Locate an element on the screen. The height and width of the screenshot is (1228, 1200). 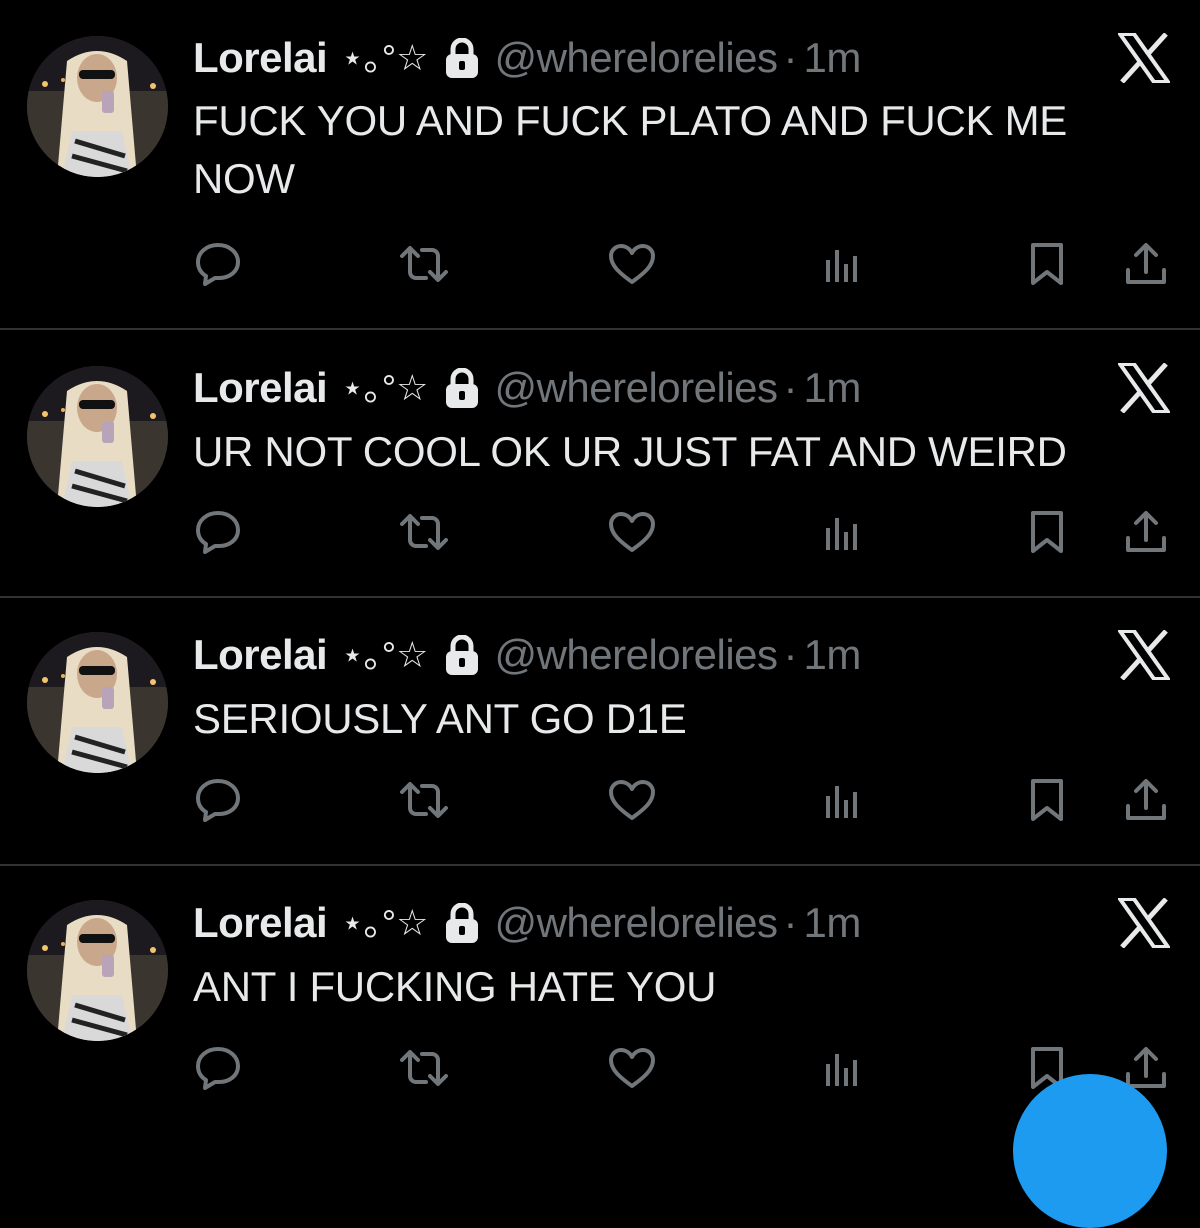
compose-fab-button is located at coordinates (1090, 1151).